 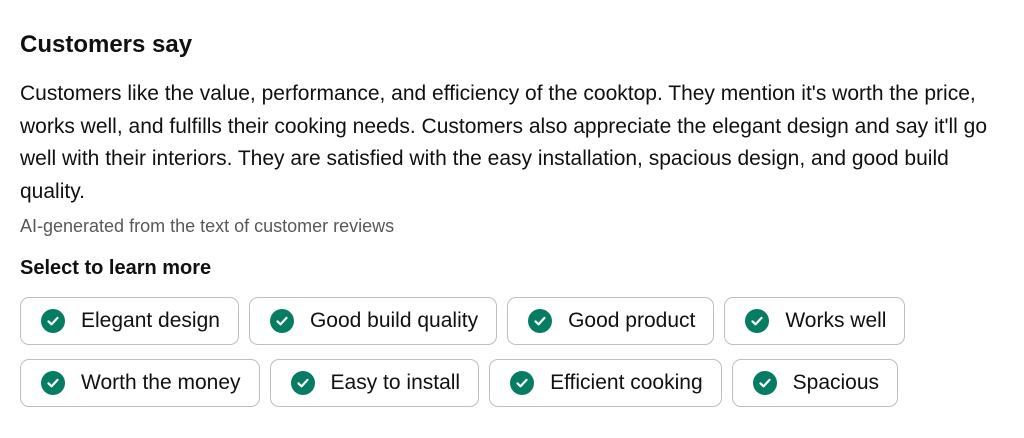 I want to click on aspect-chip-worth-the-money: Worth the money, so click(x=140, y=383).